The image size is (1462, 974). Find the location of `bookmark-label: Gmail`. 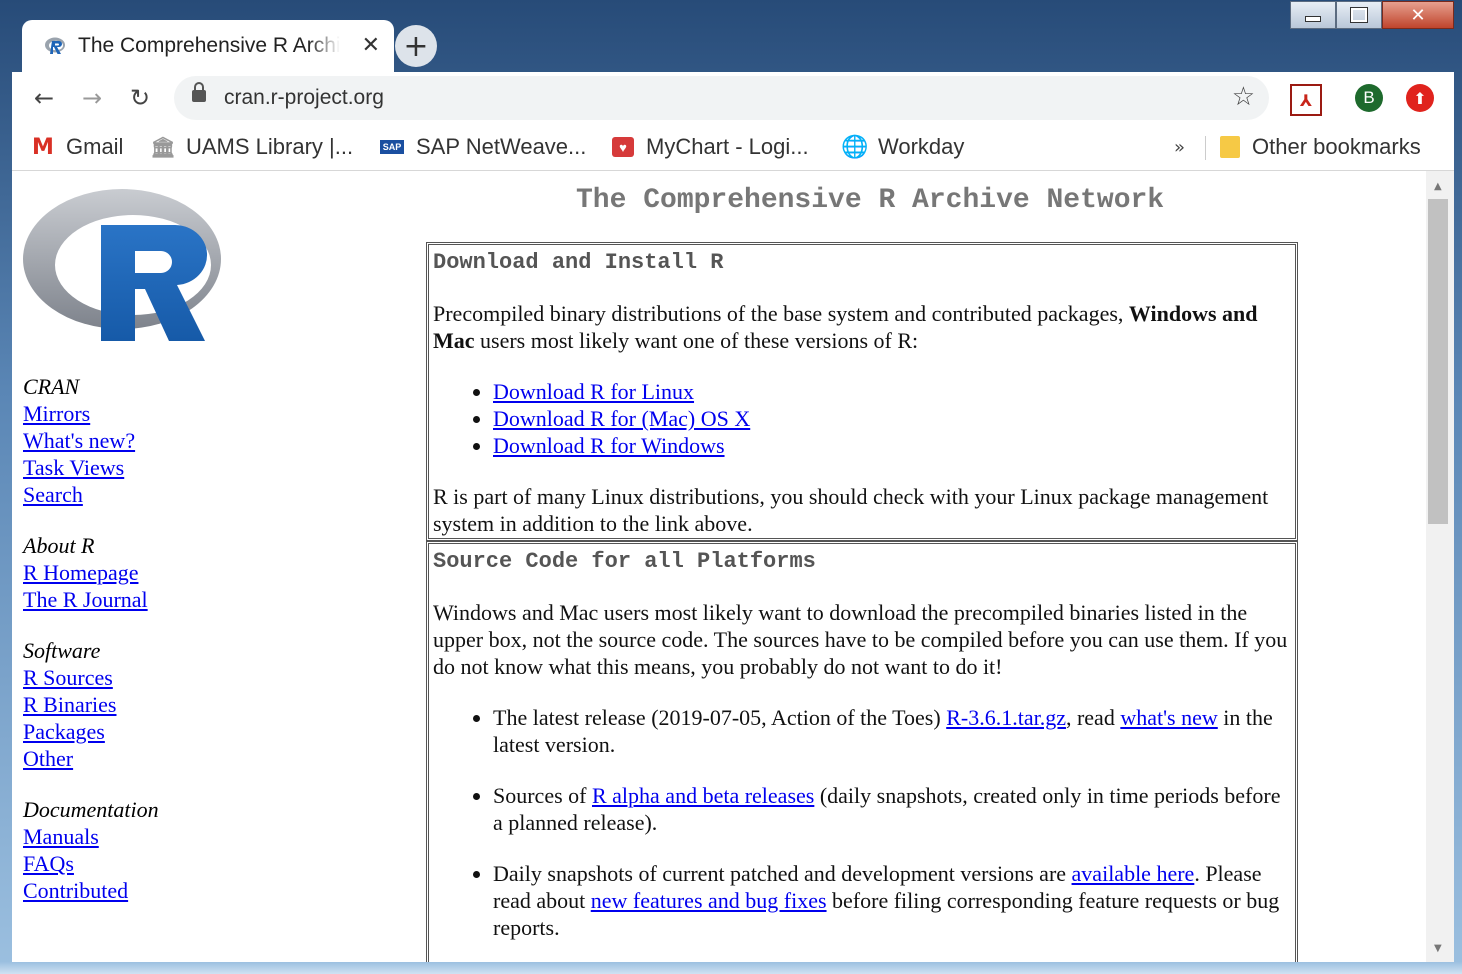

bookmark-label: Gmail is located at coordinates (95, 146).